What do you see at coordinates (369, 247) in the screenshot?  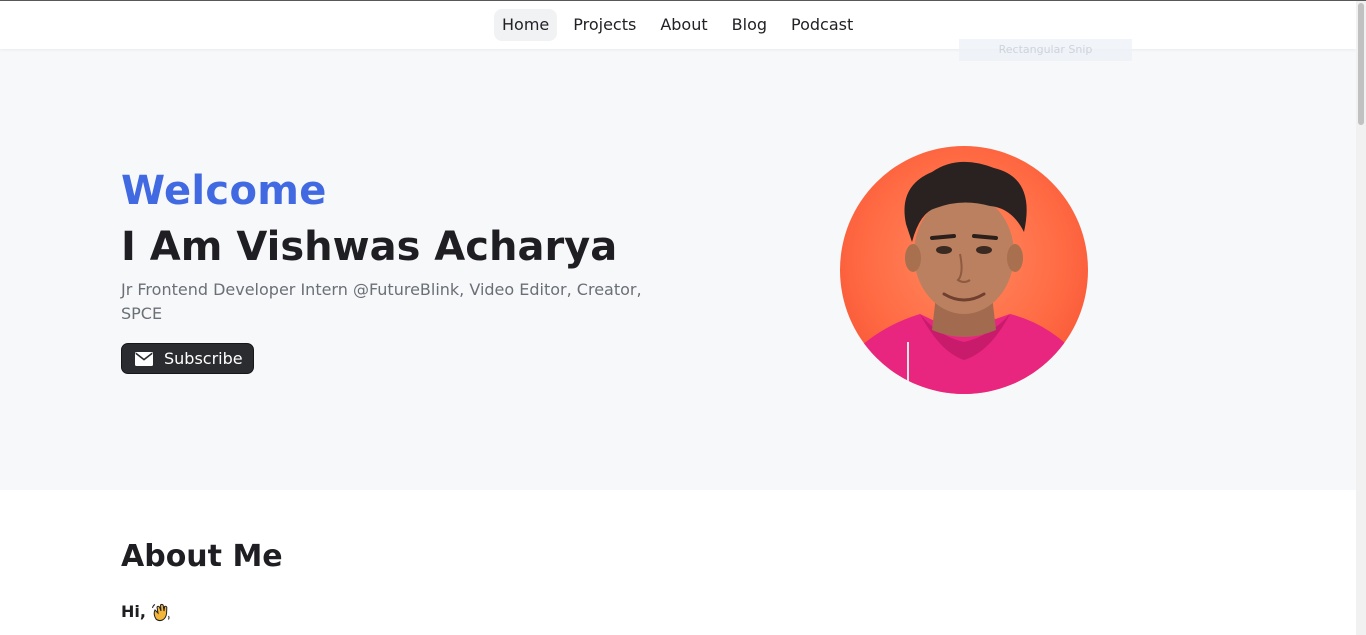 I see `hero-name: I Am Vishwas Acharya` at bounding box center [369, 247].